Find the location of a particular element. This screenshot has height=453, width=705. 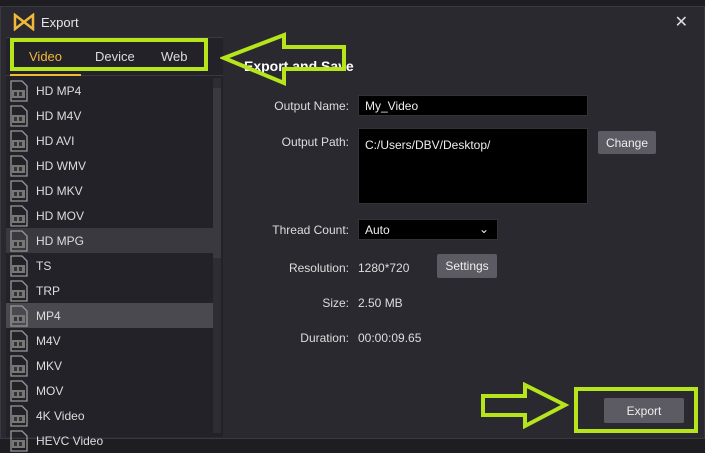

close-icon: ✕ is located at coordinates (681, 22).